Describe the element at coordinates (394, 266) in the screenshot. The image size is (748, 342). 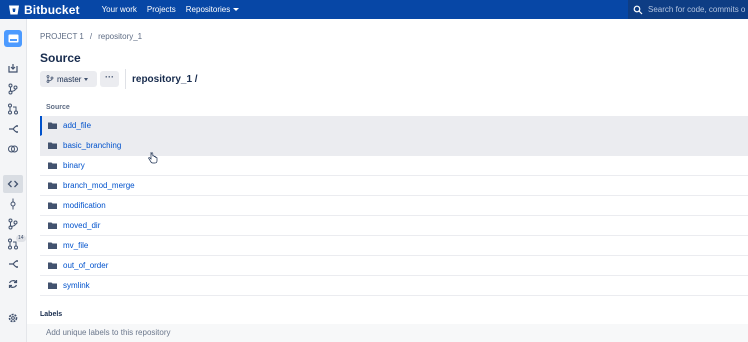
I see `file-row: out_of_order` at that location.